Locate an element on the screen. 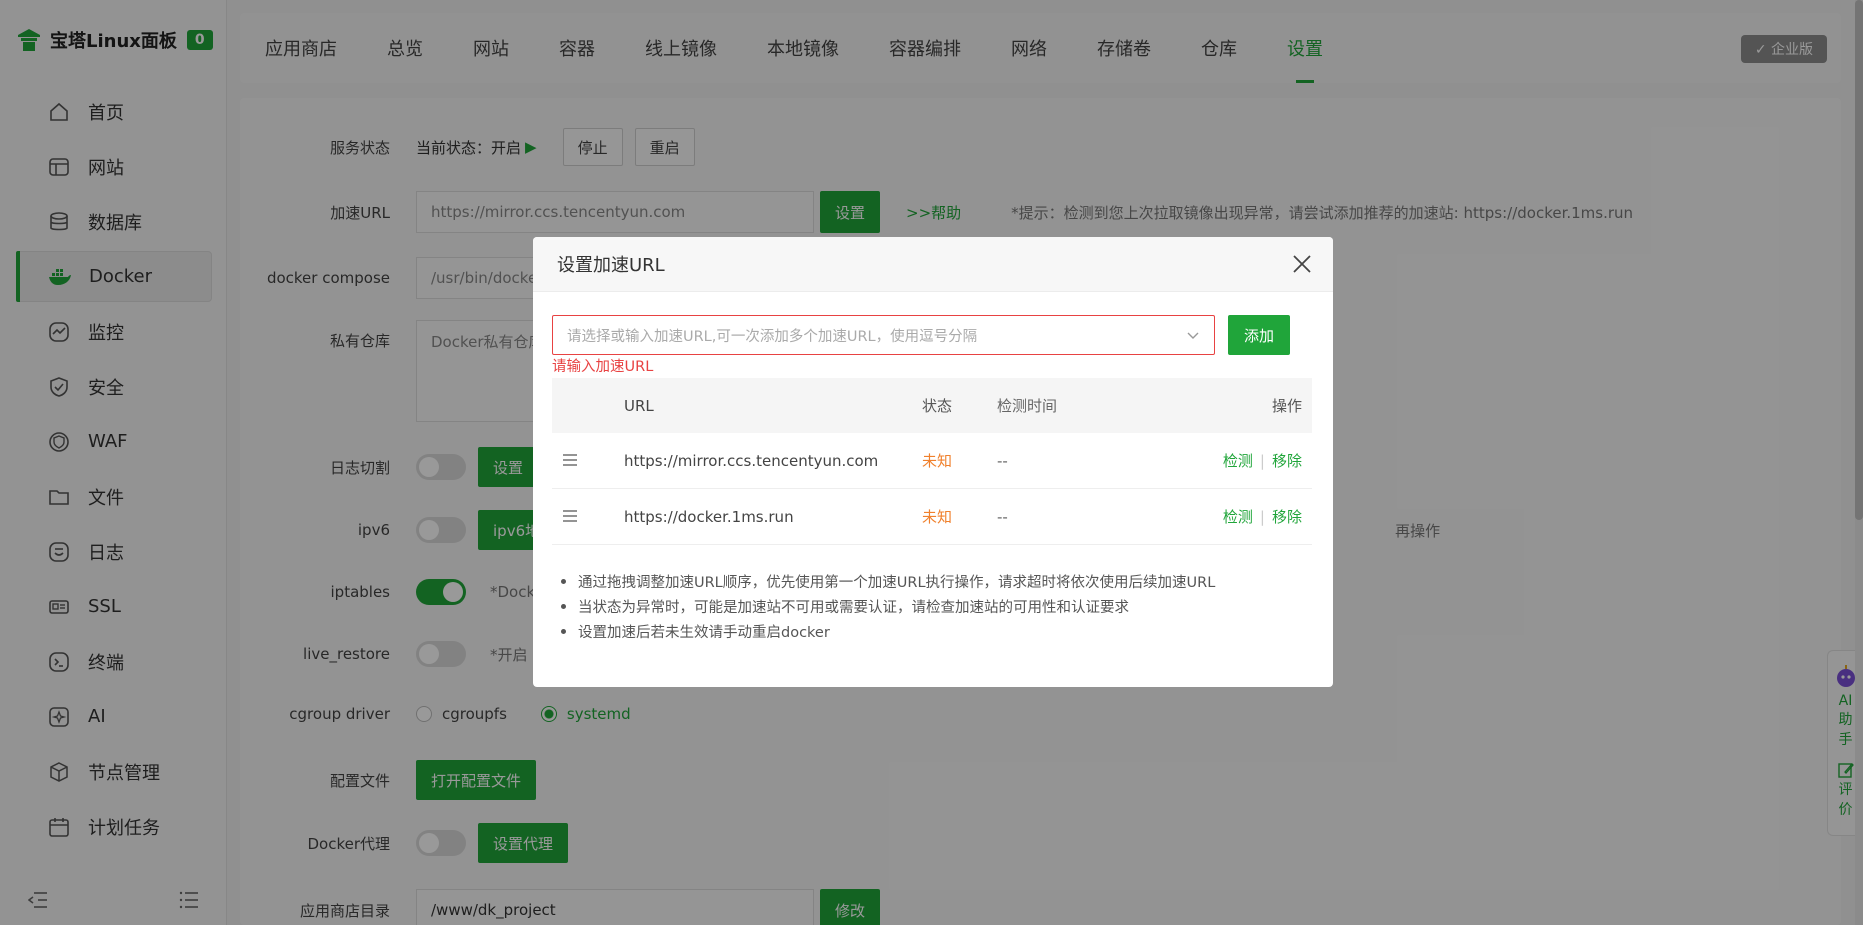 The width and height of the screenshot is (1863, 925). column-op: 操作 is located at coordinates (1286, 406).